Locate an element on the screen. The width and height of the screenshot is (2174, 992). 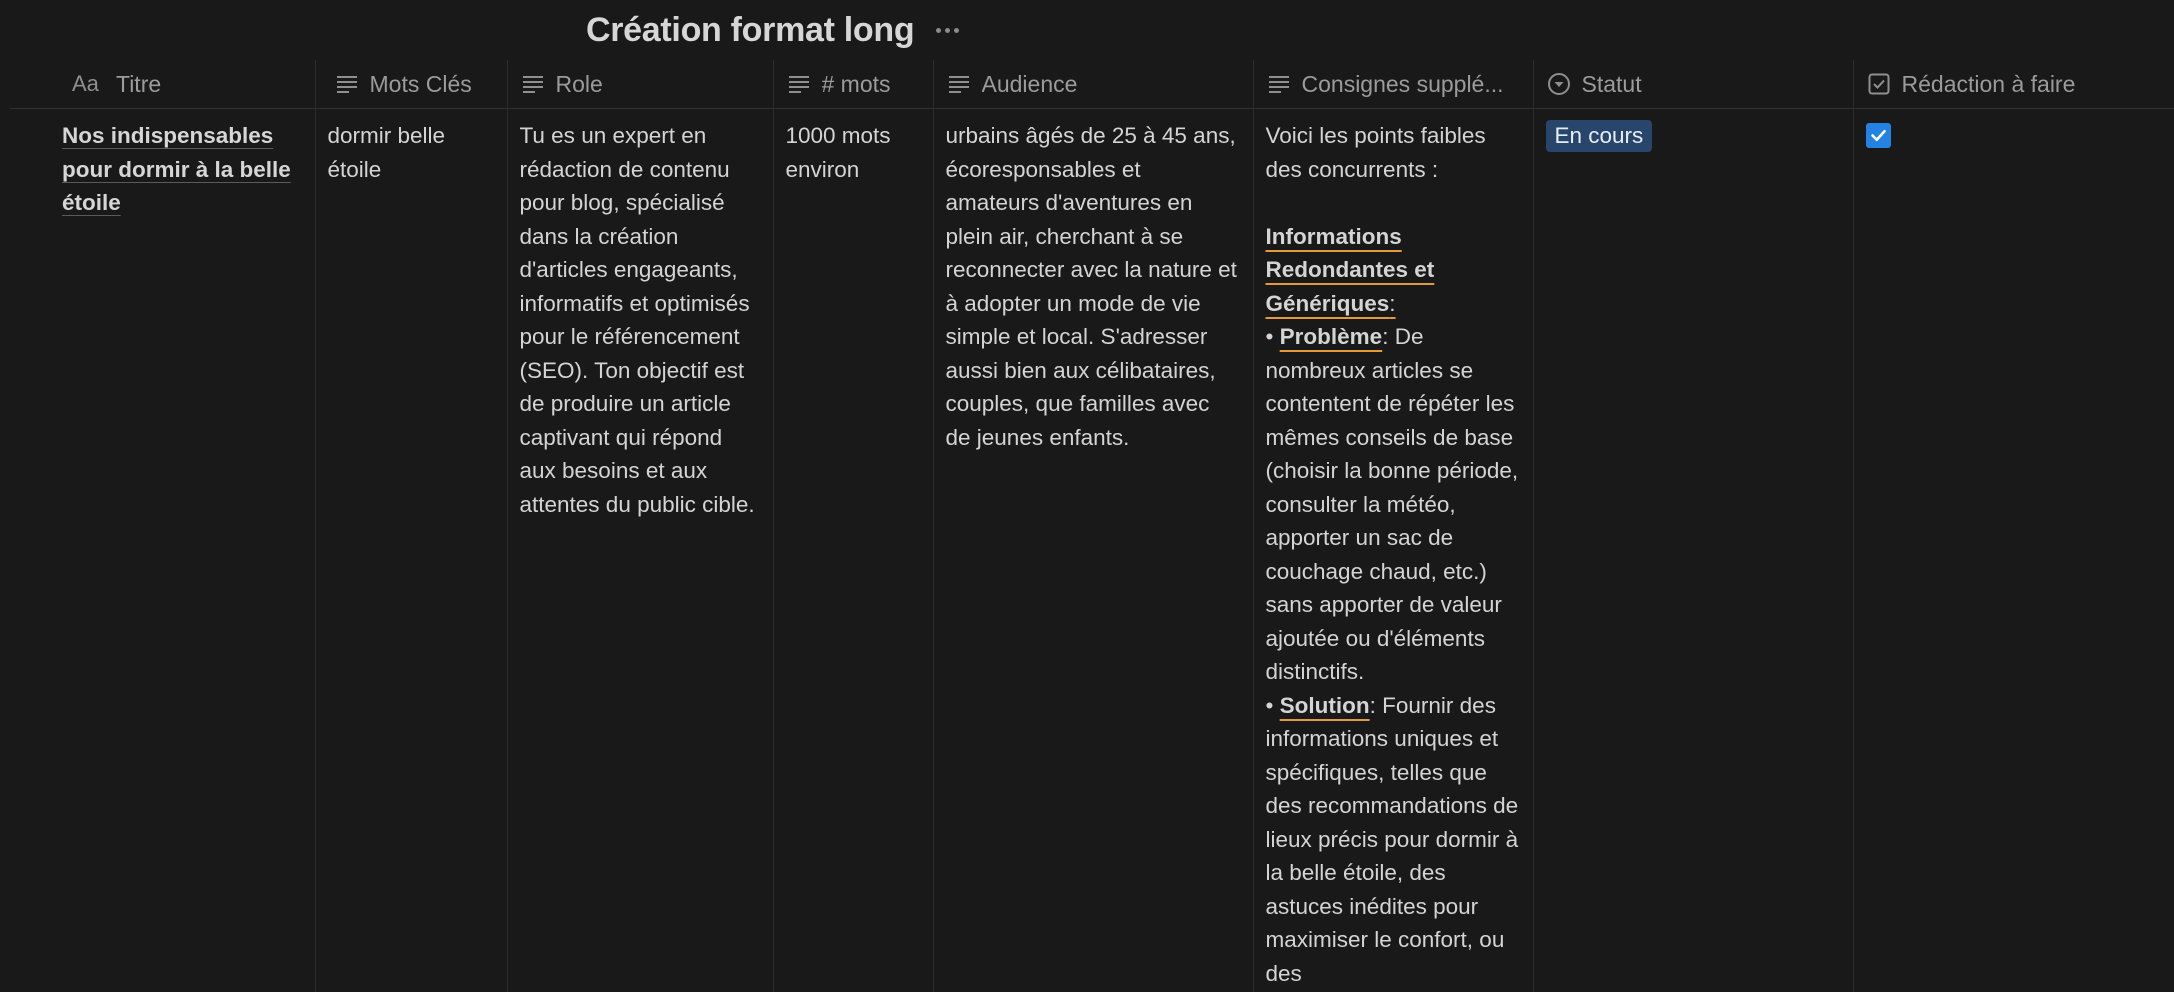
column-header-audience: Audience is located at coordinates (1093, 84).